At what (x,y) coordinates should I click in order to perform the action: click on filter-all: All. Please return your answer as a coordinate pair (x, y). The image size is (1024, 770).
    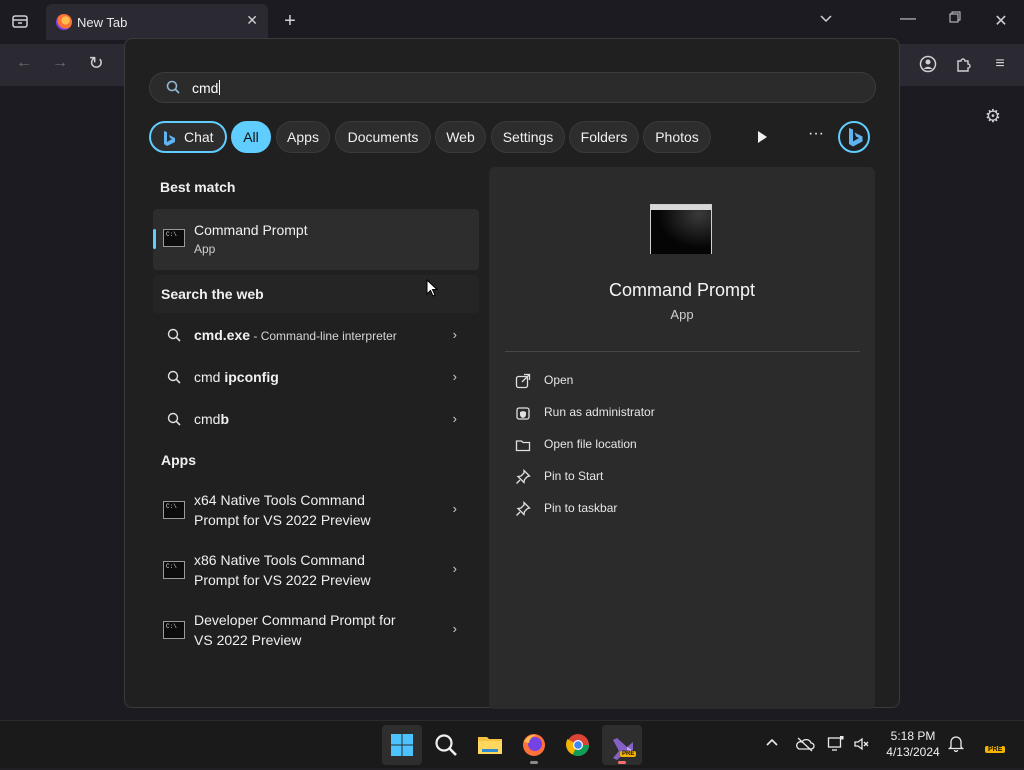
    Looking at the image, I should click on (251, 137).